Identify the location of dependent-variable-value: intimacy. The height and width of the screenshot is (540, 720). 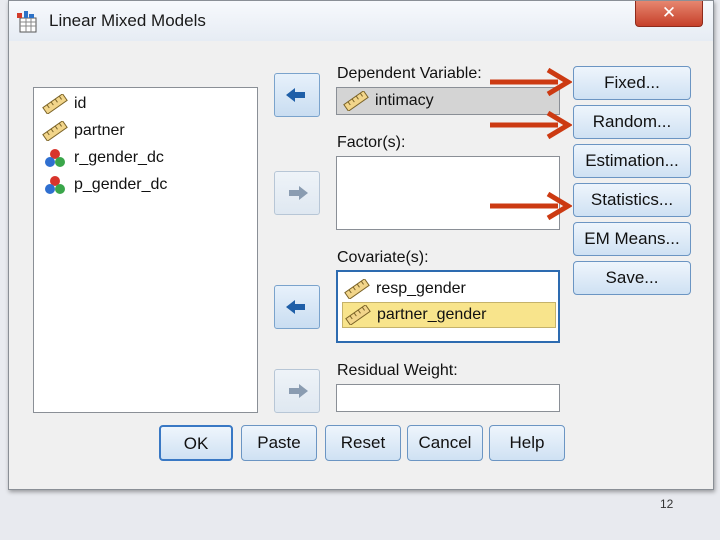
(404, 100).